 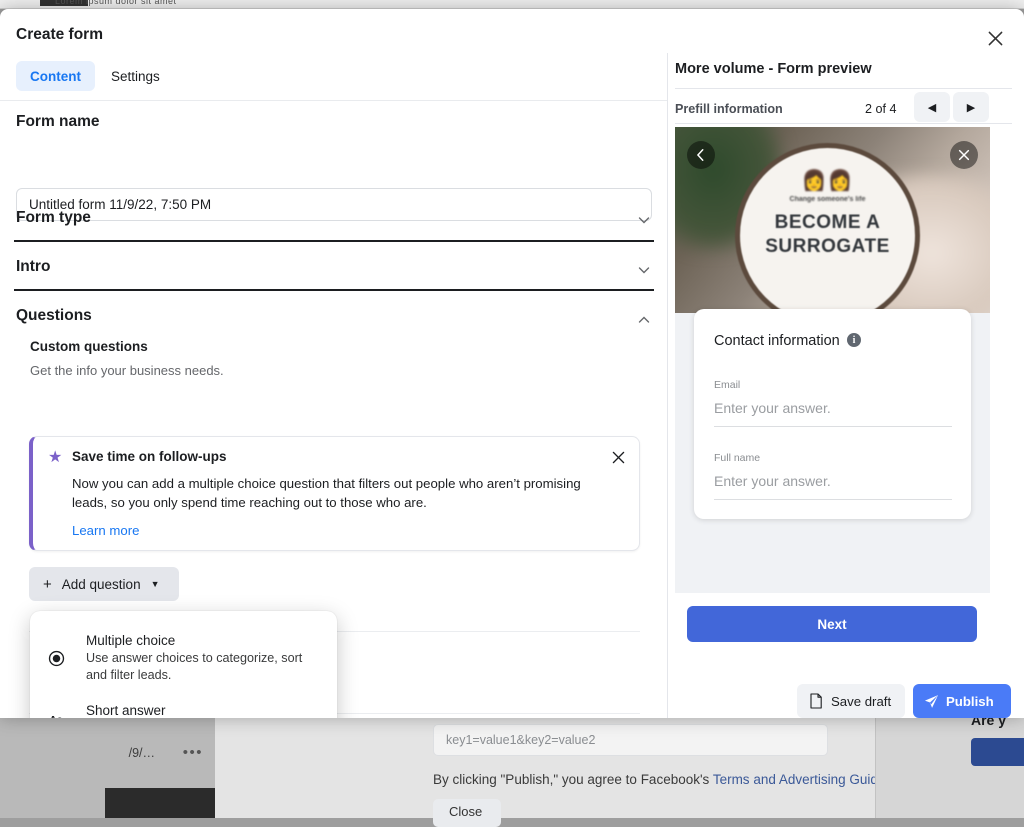 What do you see at coordinates (772, 408) in the screenshot?
I see `email-field: Enter your answer.` at bounding box center [772, 408].